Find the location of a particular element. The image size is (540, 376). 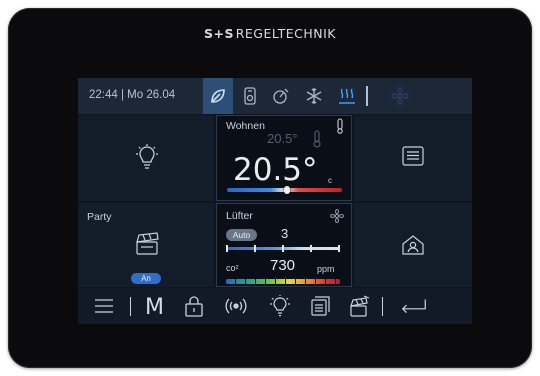

blinds-list-icon is located at coordinates (320, 306).